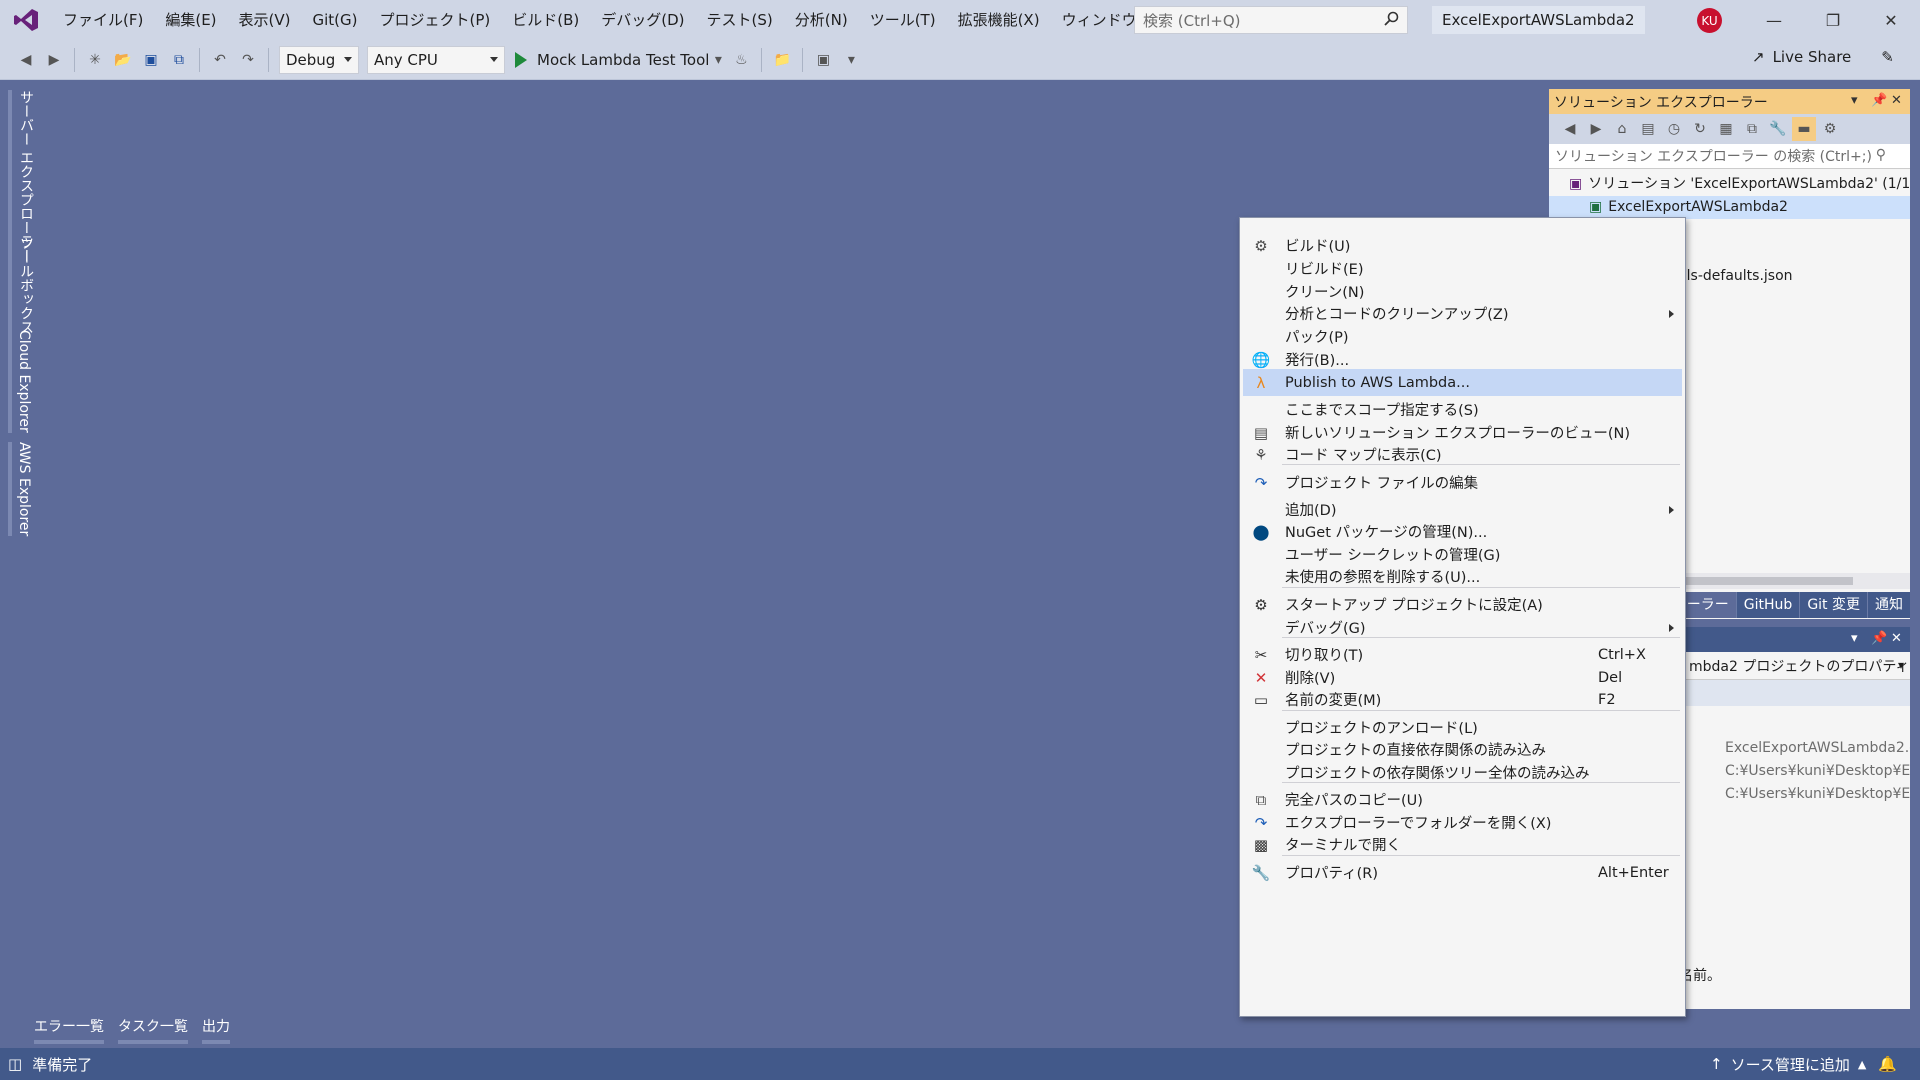 Image resolution: width=1920 pixels, height=1080 pixels. What do you see at coordinates (1709, 20) in the screenshot?
I see `user-avatar: KU` at bounding box center [1709, 20].